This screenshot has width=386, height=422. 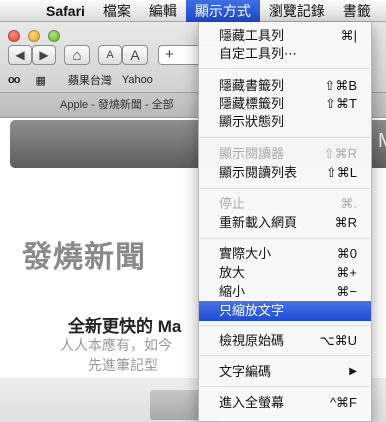 I want to click on menu-item-label: 隱藏工具列, so click(x=252, y=35).